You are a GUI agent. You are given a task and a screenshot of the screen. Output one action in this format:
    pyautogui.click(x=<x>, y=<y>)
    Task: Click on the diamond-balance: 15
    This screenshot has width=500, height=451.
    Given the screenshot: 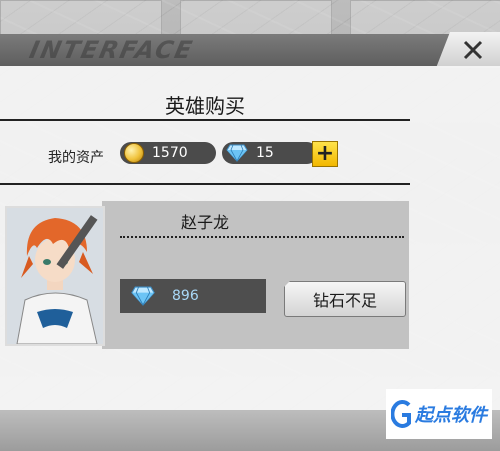 What is the action you would take?
    pyautogui.click(x=270, y=153)
    